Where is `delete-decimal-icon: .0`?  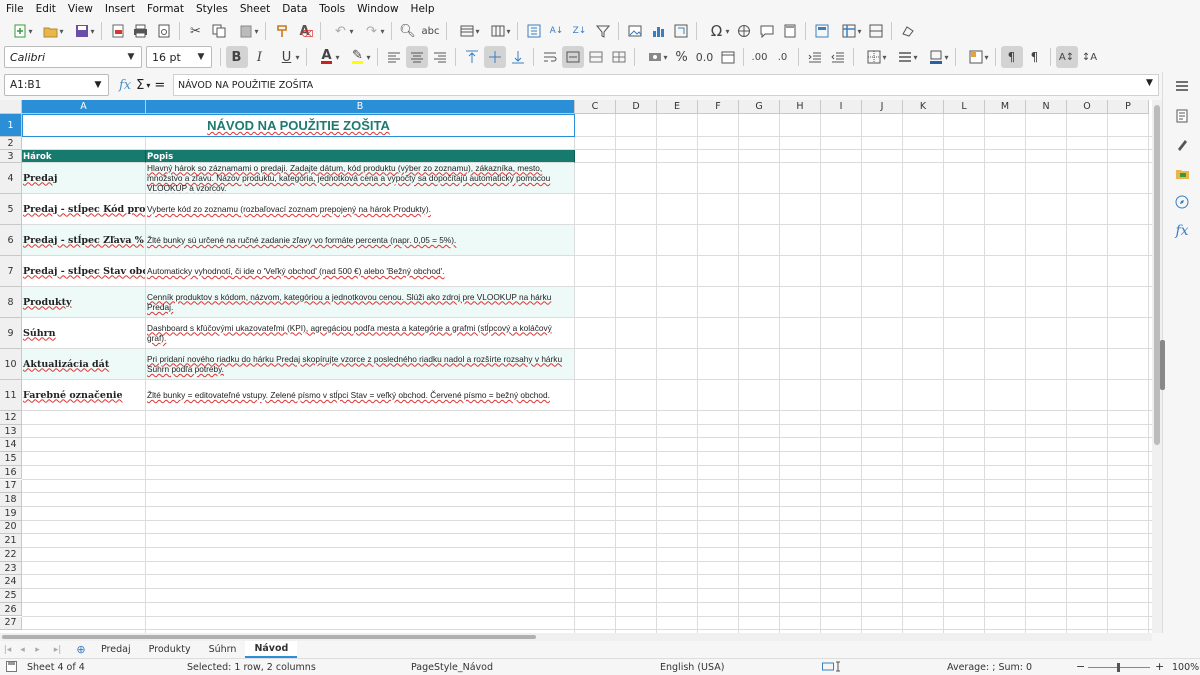 delete-decimal-icon: .0 is located at coordinates (783, 57).